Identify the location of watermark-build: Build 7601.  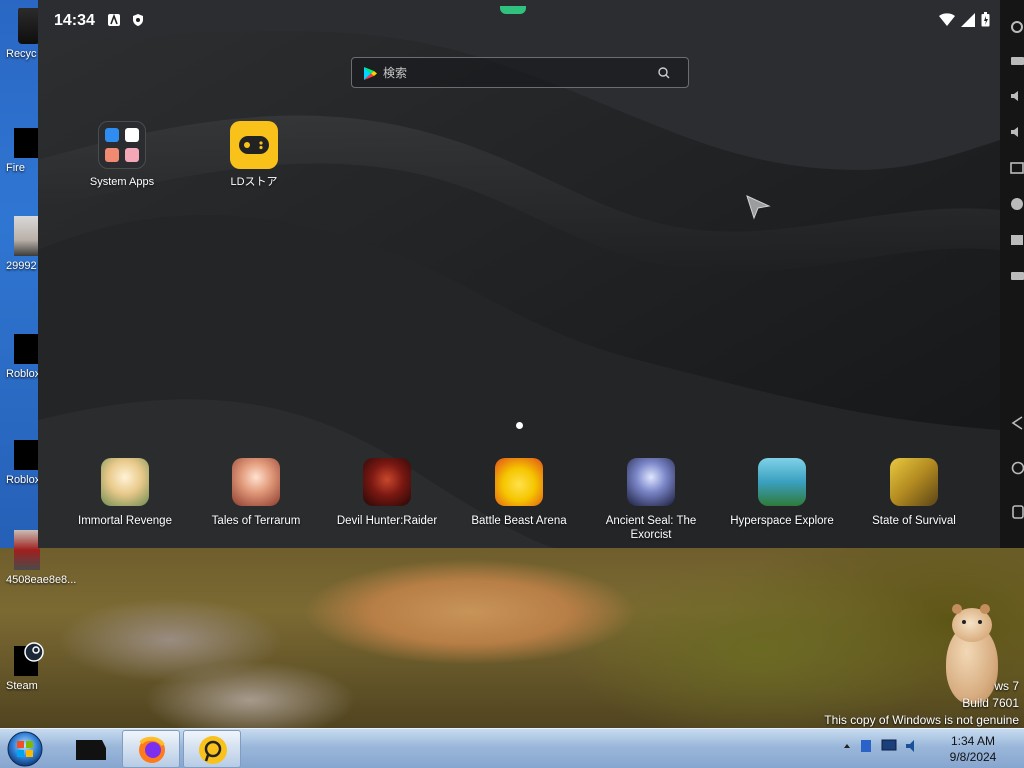
(990, 703).